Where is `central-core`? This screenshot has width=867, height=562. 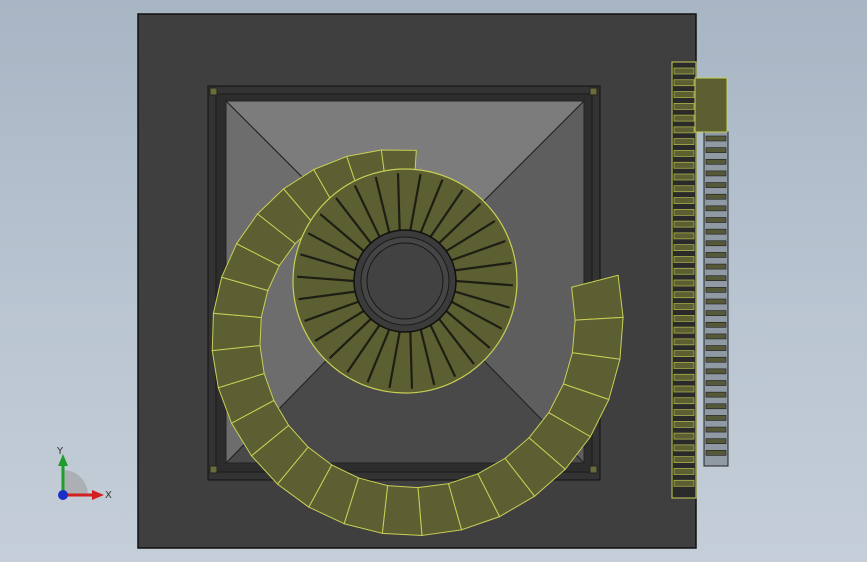 central-core is located at coordinates (405, 281).